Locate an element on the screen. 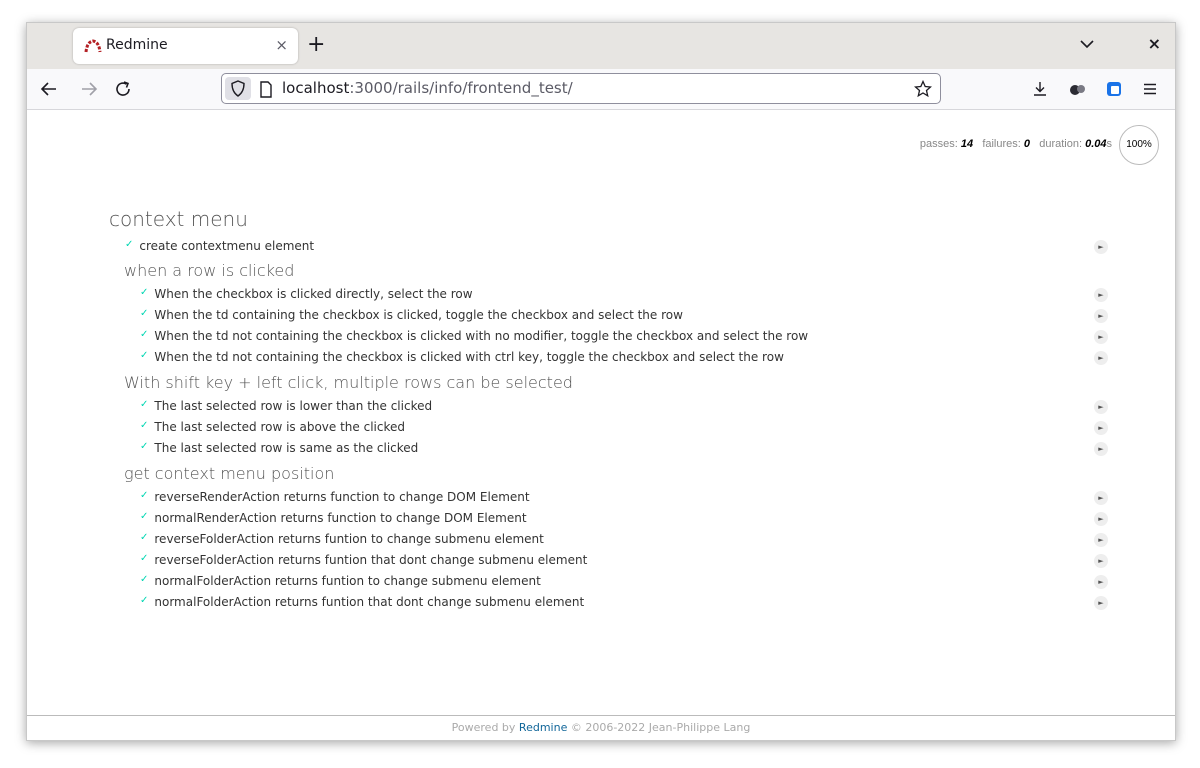 This screenshot has height=768, width=1200. suite-title: context menu is located at coordinates (178, 219).